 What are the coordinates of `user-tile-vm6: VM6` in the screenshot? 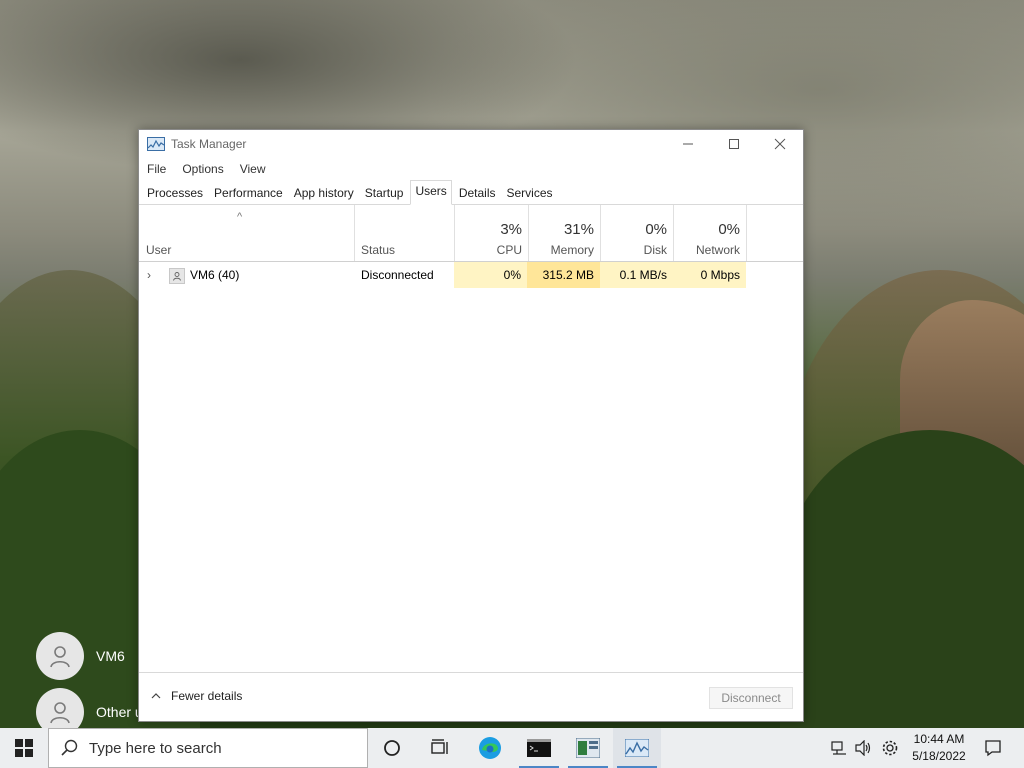 It's located at (80, 656).